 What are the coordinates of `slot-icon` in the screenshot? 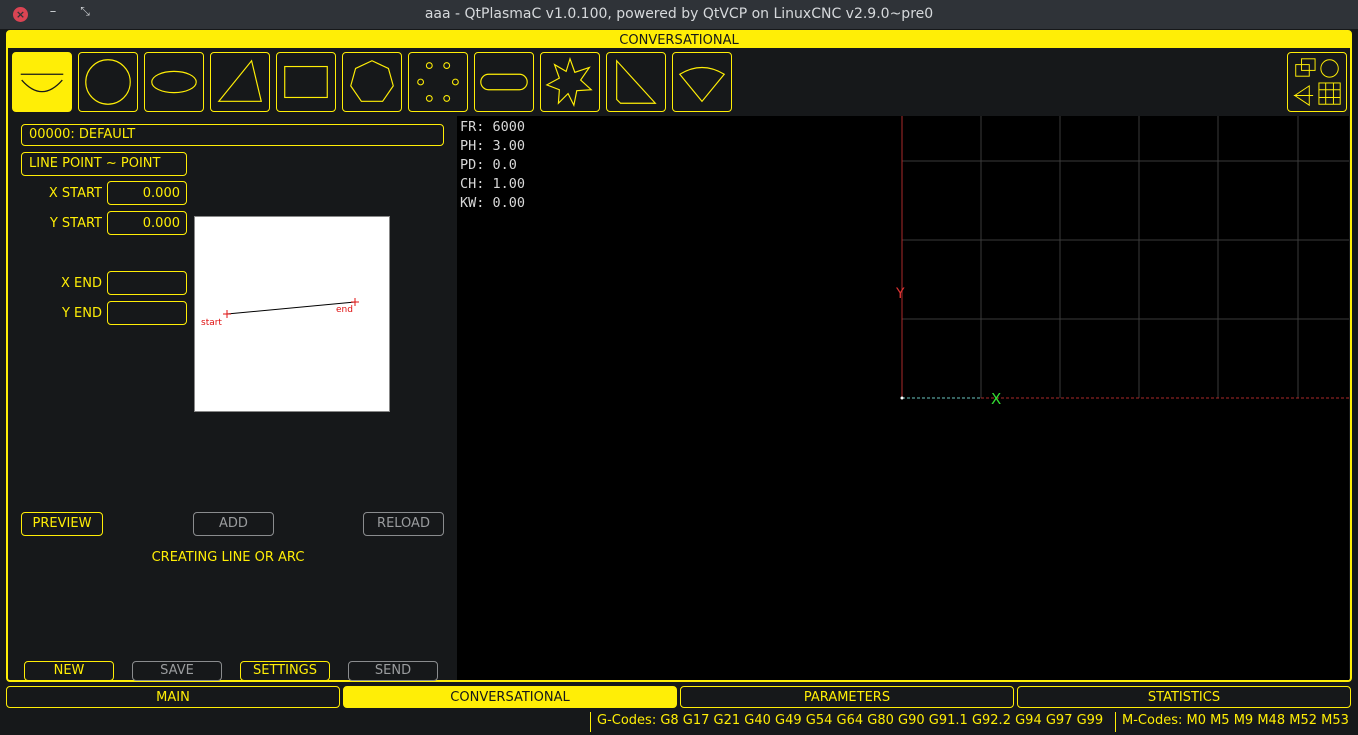 It's located at (504, 82).